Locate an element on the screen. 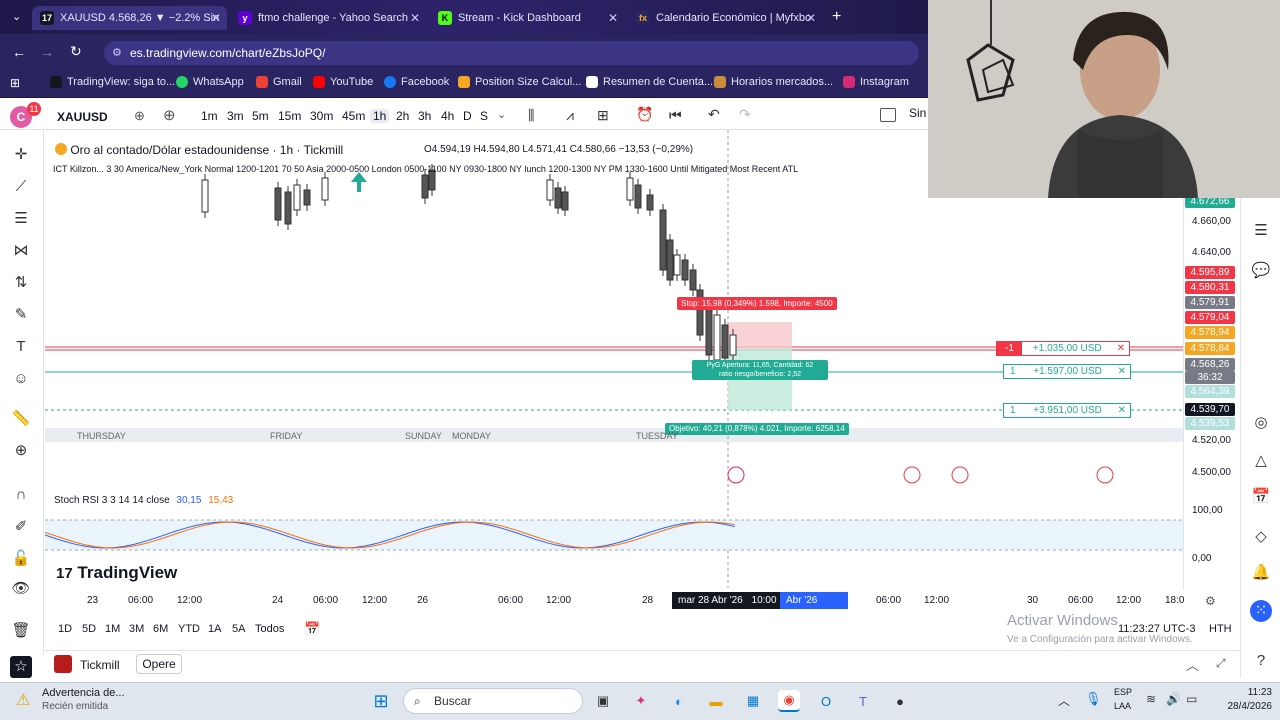 Image resolution: width=1280 pixels, height=720 pixels. alert-icon: ⏰ is located at coordinates (644, 114).